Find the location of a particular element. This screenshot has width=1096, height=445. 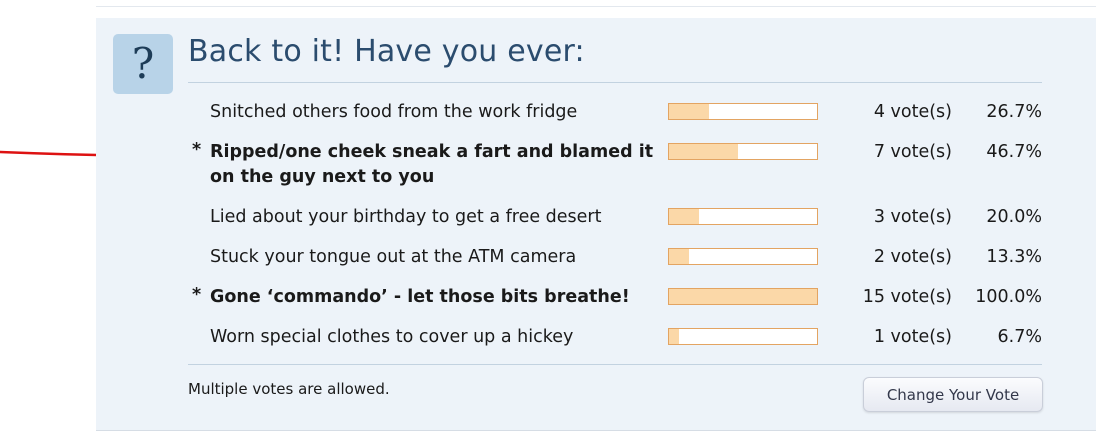

vote-count: 4 vote(s) is located at coordinates (912, 112).